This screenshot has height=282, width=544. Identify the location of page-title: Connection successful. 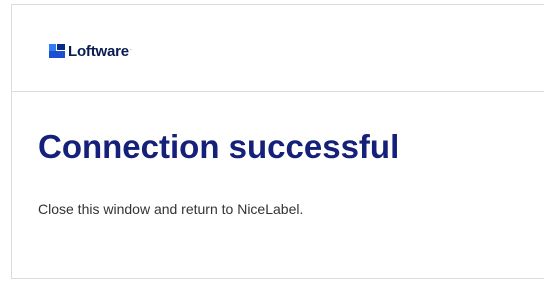
(219, 146).